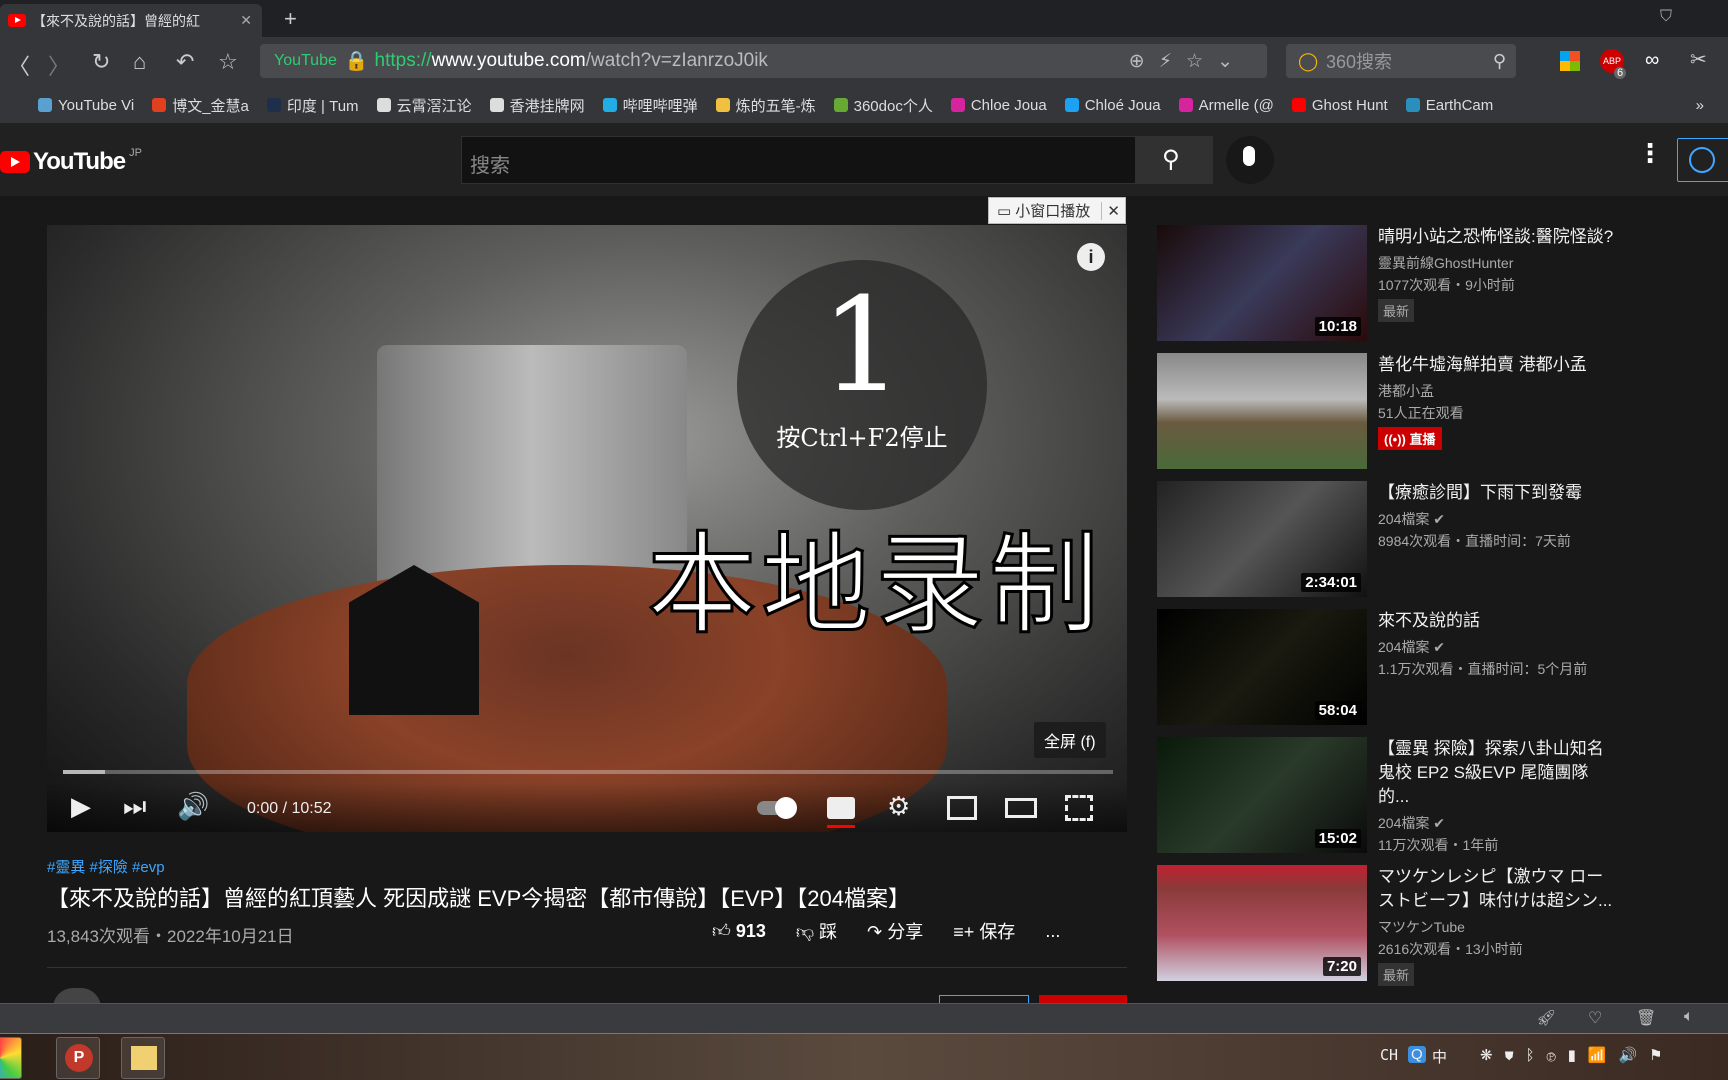 The width and height of the screenshot is (1728, 1080). What do you see at coordinates (893, 106) in the screenshot?
I see `bookmark-label: 360doc个人` at bounding box center [893, 106].